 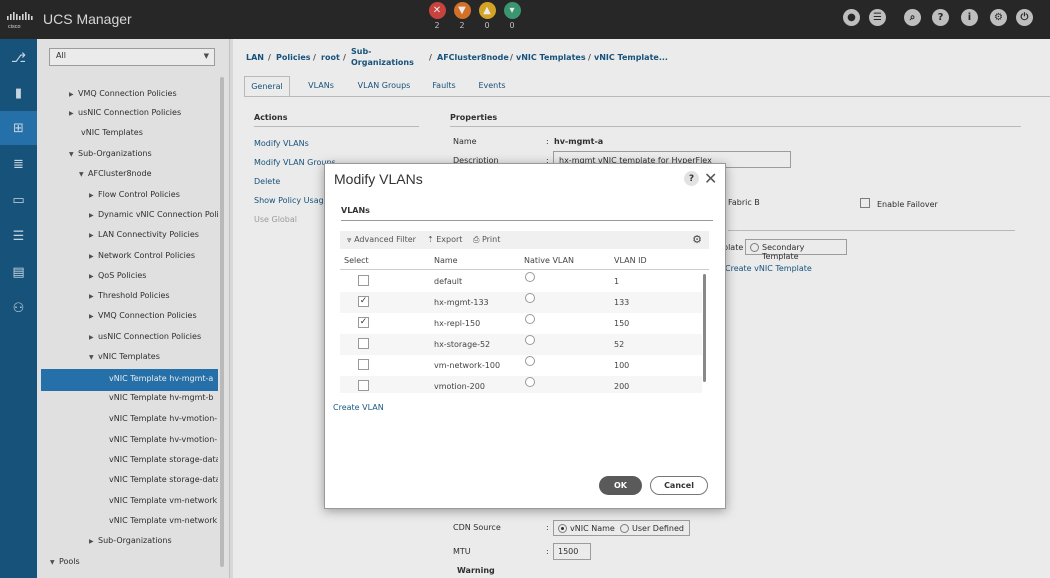 What do you see at coordinates (527, 220) in the screenshot?
I see `vlans-divider` at bounding box center [527, 220].